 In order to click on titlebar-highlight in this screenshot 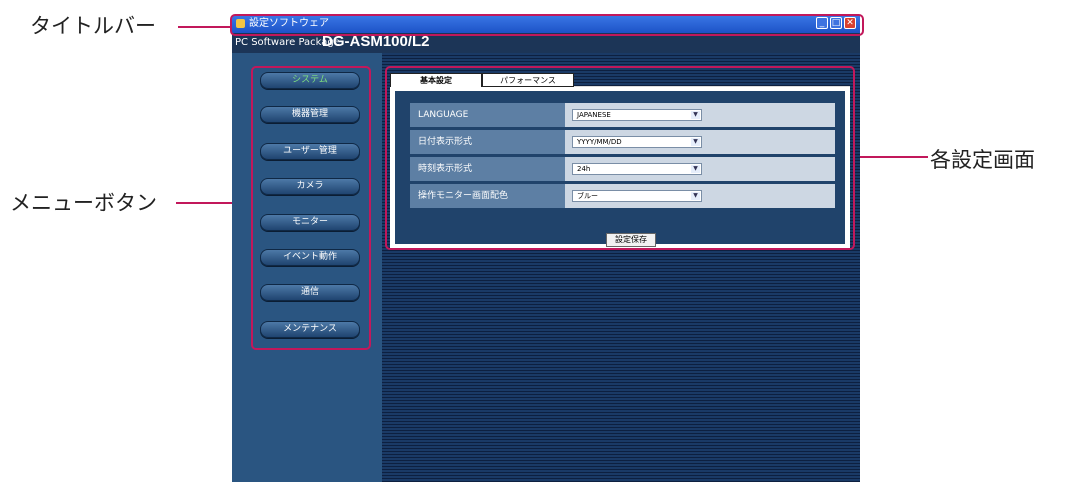, I will do `click(547, 25)`.